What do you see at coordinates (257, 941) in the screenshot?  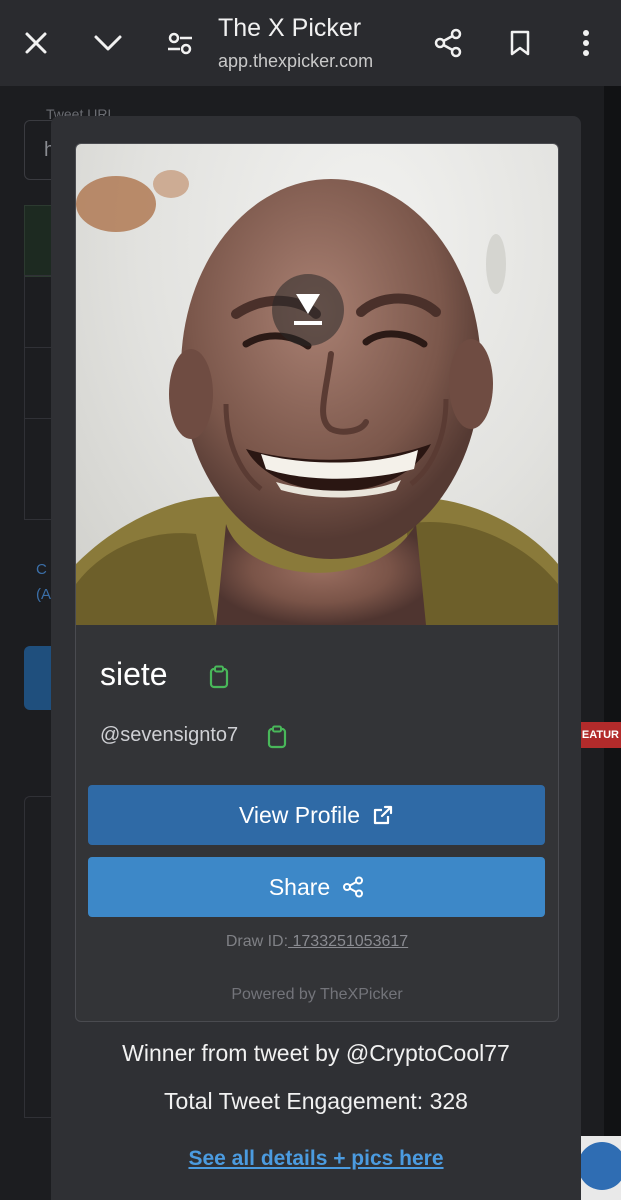 I see `draw-id-label: Draw ID:` at bounding box center [257, 941].